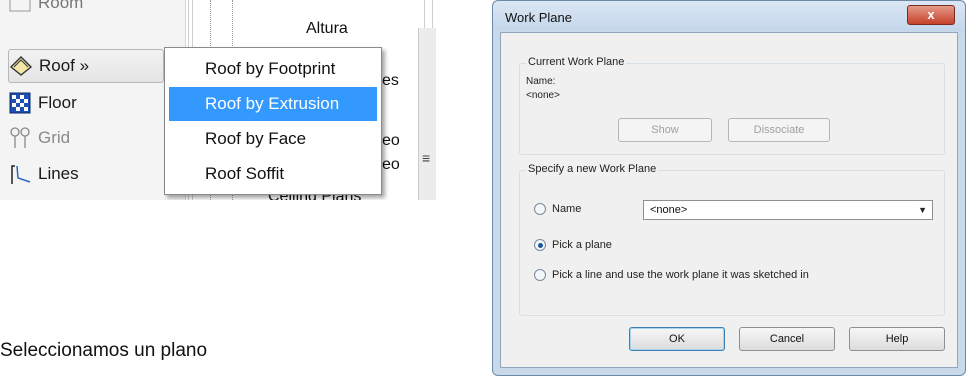 The height and width of the screenshot is (376, 966). I want to click on browser-text-mid2: eo, so click(391, 140).